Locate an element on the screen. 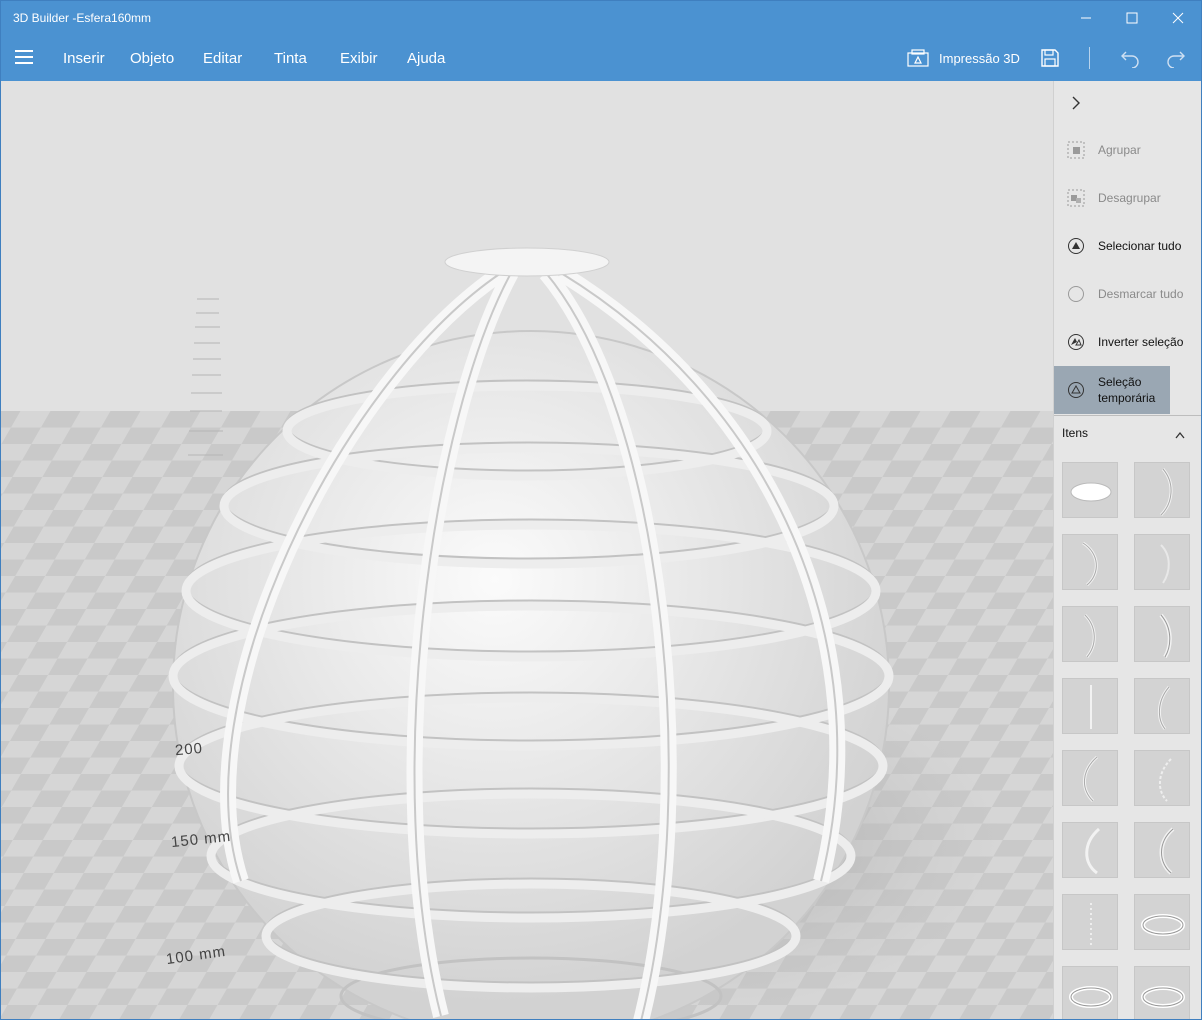 The width and height of the screenshot is (1202, 1020). temporary-selection-button: Seleção temporária is located at coordinates (1112, 390).